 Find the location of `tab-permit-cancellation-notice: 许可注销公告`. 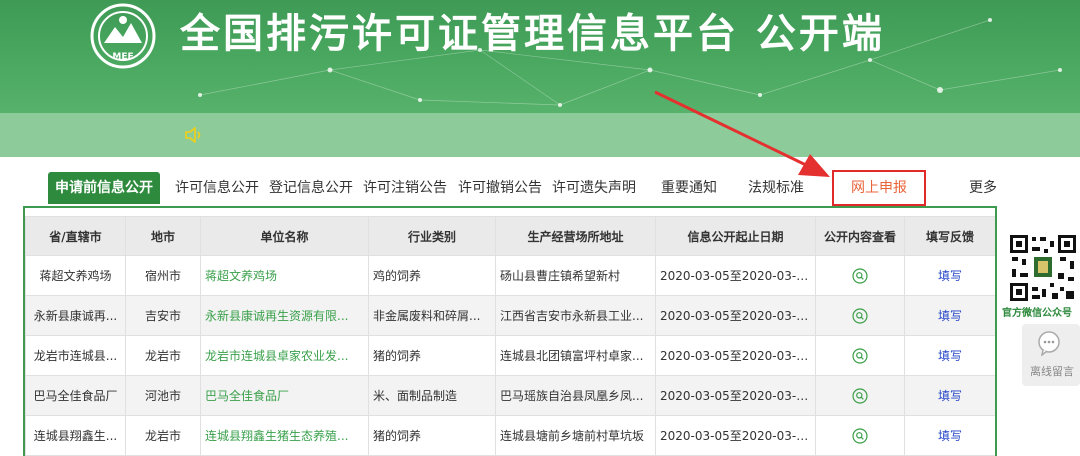

tab-permit-cancellation-notice: 许可注销公告 is located at coordinates (405, 188).